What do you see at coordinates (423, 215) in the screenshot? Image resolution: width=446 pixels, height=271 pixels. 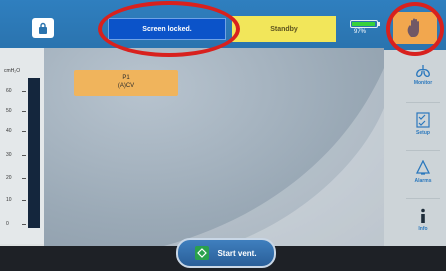 I see `info-icon` at bounding box center [423, 215].